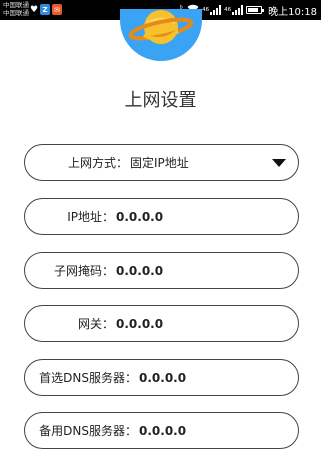  What do you see at coordinates (16, 5) in the screenshot?
I see `carrier-1: 中国联通` at bounding box center [16, 5].